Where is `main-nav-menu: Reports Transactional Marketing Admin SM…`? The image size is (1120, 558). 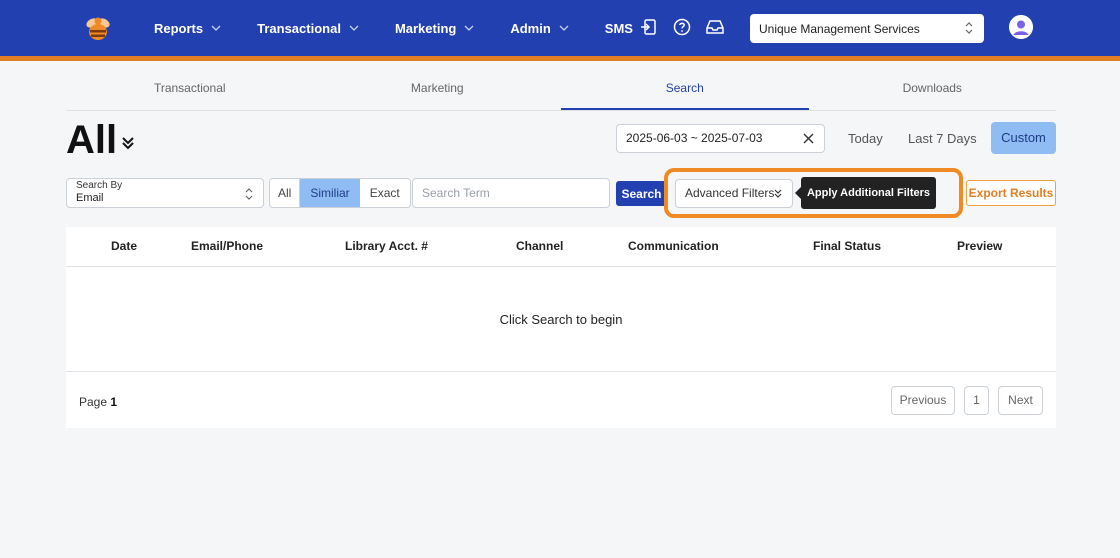
main-nav-menu: Reports Transactional Marketing Admin SM… is located at coordinates (411, 28).